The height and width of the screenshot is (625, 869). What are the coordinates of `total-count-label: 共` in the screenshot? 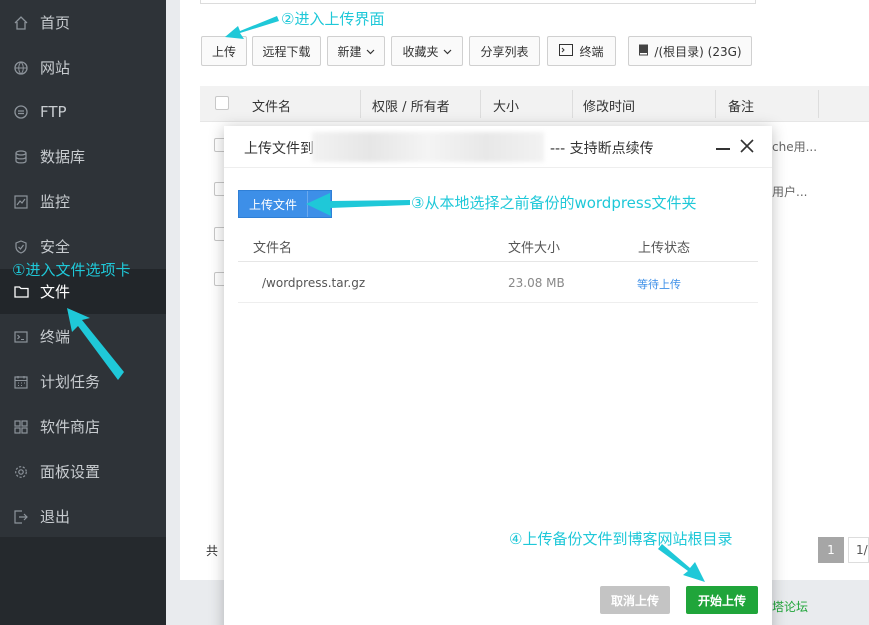 It's located at (212, 551).